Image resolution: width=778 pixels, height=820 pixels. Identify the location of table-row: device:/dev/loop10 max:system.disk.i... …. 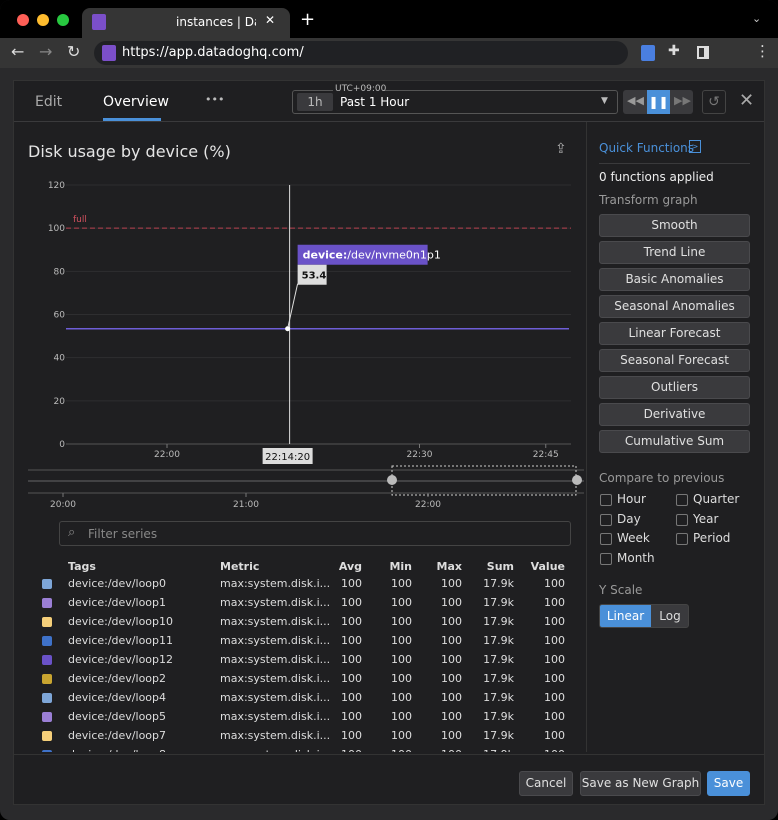
(294, 622).